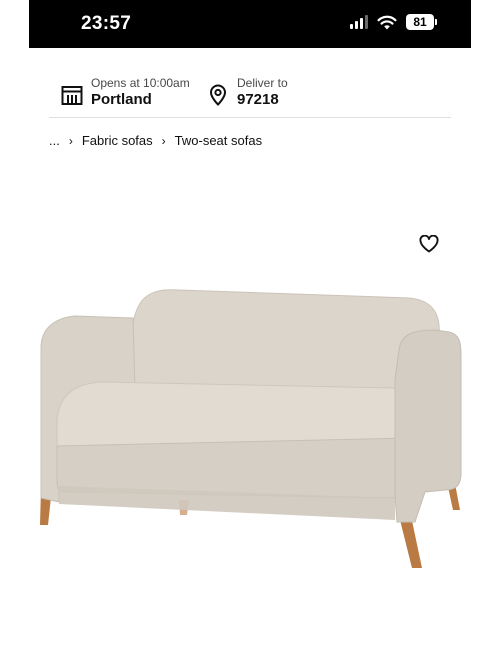 This screenshot has width=500, height=667. What do you see at coordinates (72, 95) in the screenshot?
I see `store-icon` at bounding box center [72, 95].